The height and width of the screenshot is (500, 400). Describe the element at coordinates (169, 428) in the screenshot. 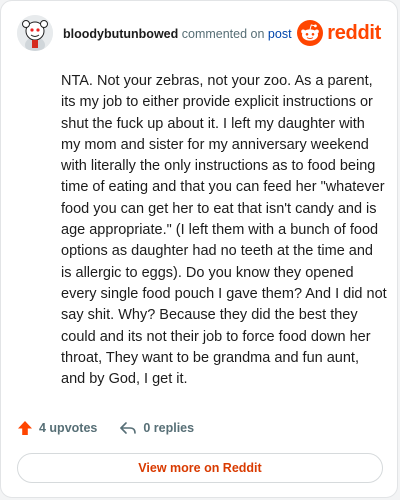

I see `reply-count: 0 replies` at that location.